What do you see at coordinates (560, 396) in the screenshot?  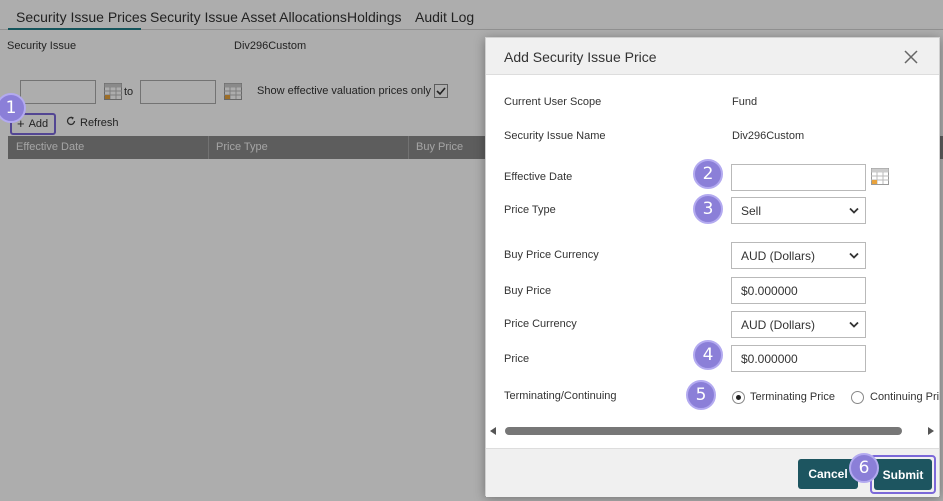 I see `terminating-continuing-label: Terminating/Continuing` at bounding box center [560, 396].